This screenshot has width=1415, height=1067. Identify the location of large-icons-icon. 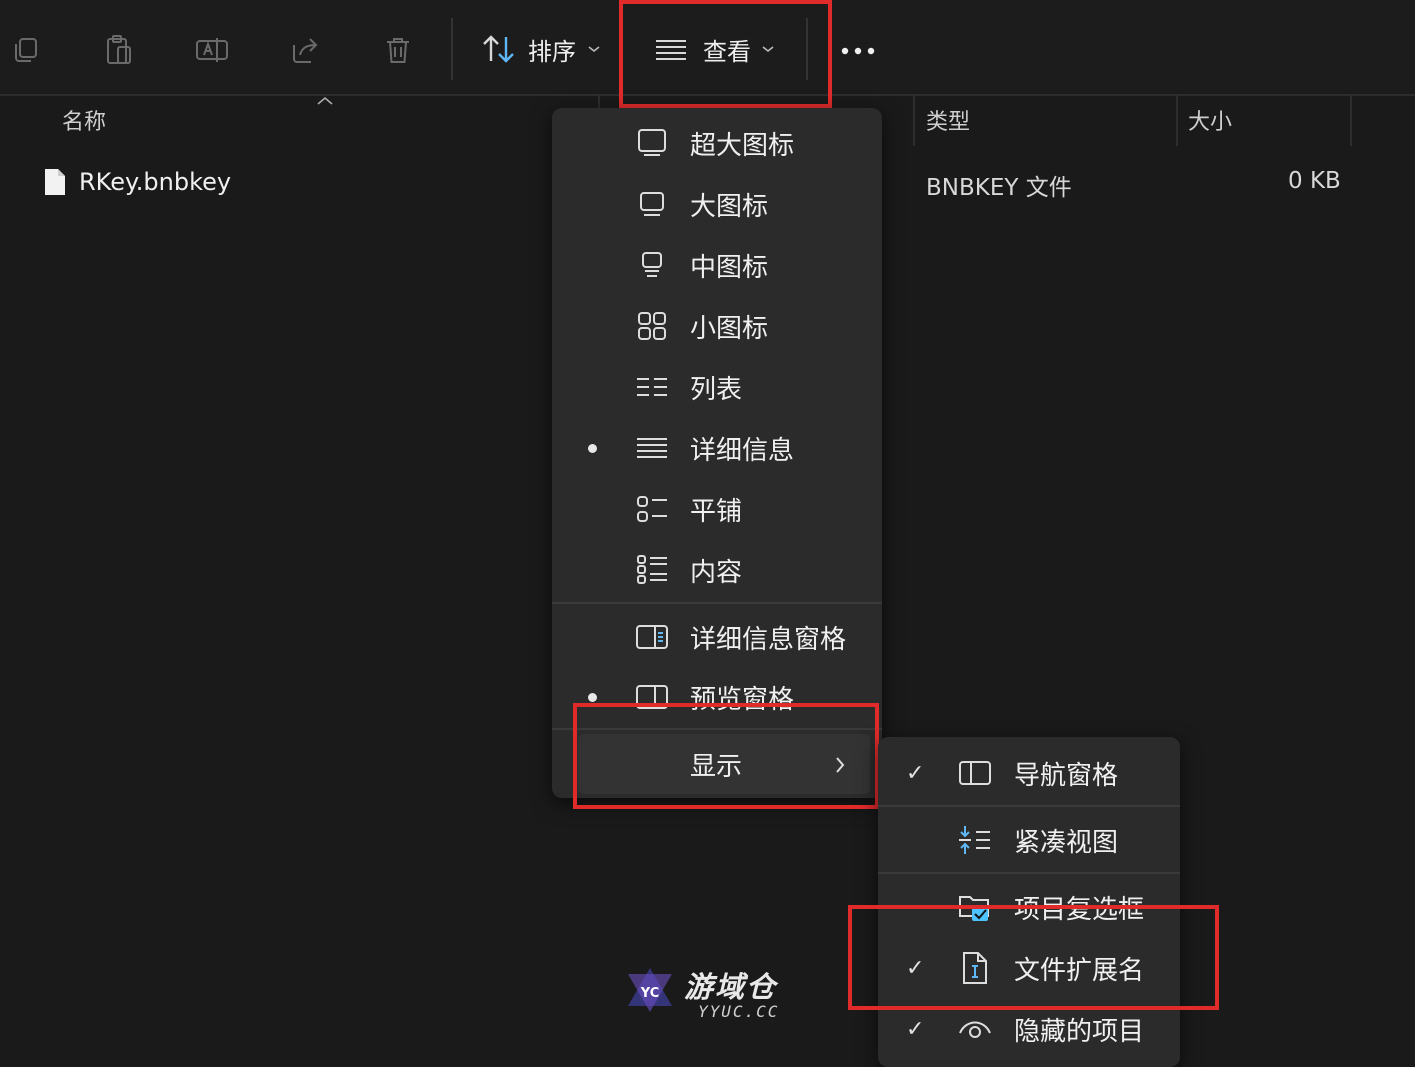
(652, 204).